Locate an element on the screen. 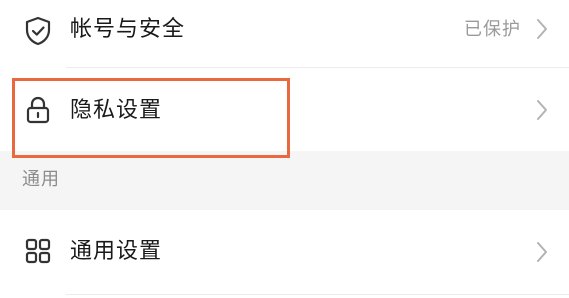 This screenshot has width=569, height=298. lock-icon is located at coordinates (38, 110).